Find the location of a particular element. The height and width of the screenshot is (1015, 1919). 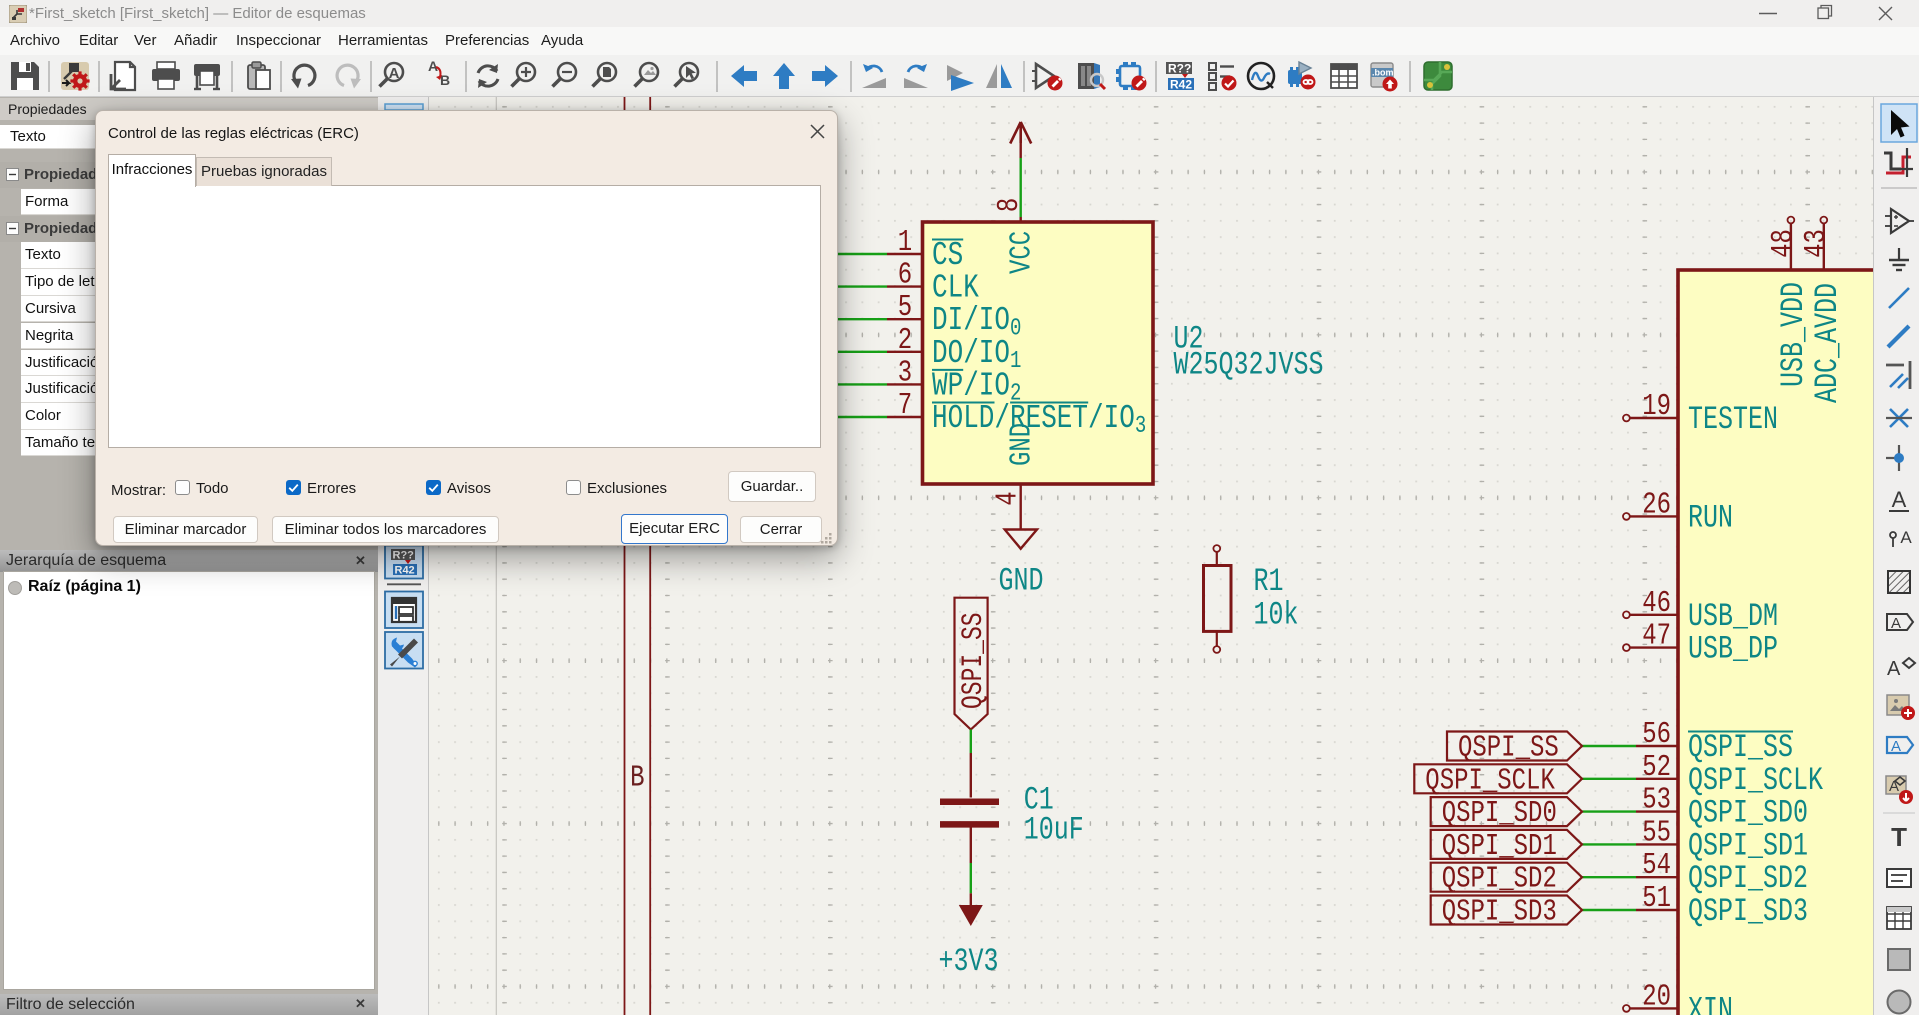

svg-text: 5 is located at coordinates (905, 308).